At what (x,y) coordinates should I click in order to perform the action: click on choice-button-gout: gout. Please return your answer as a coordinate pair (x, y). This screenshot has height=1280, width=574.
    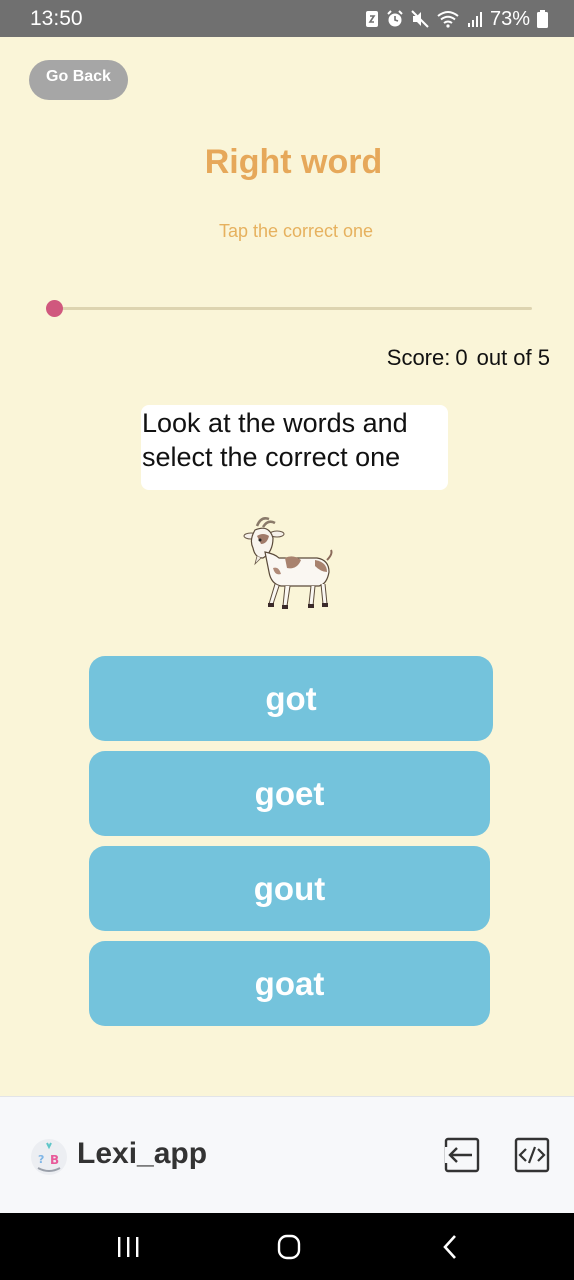
    Looking at the image, I should click on (289, 888).